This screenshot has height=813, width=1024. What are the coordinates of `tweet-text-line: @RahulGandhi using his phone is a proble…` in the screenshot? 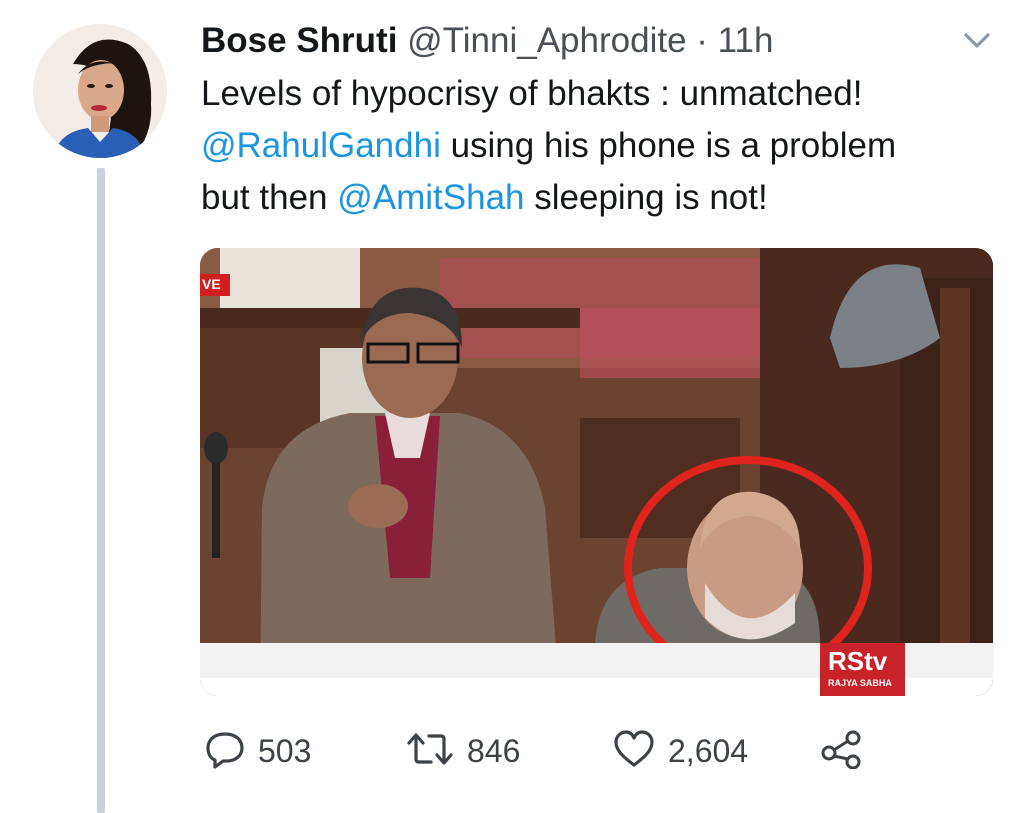 It's located at (601, 146).